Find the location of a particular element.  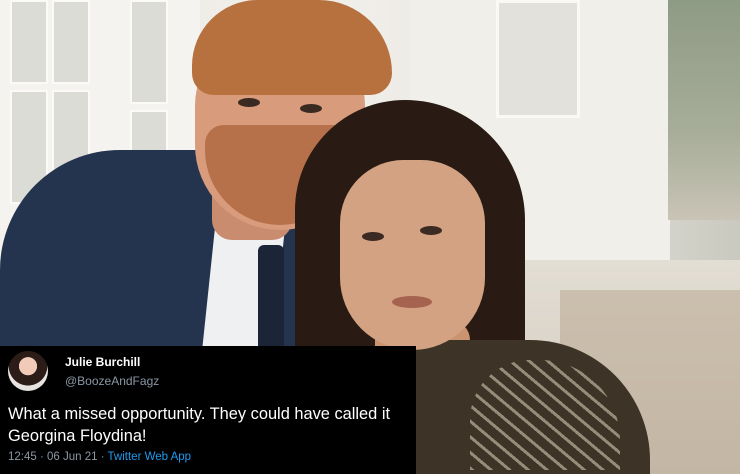

garden-greenery is located at coordinates (704, 110).